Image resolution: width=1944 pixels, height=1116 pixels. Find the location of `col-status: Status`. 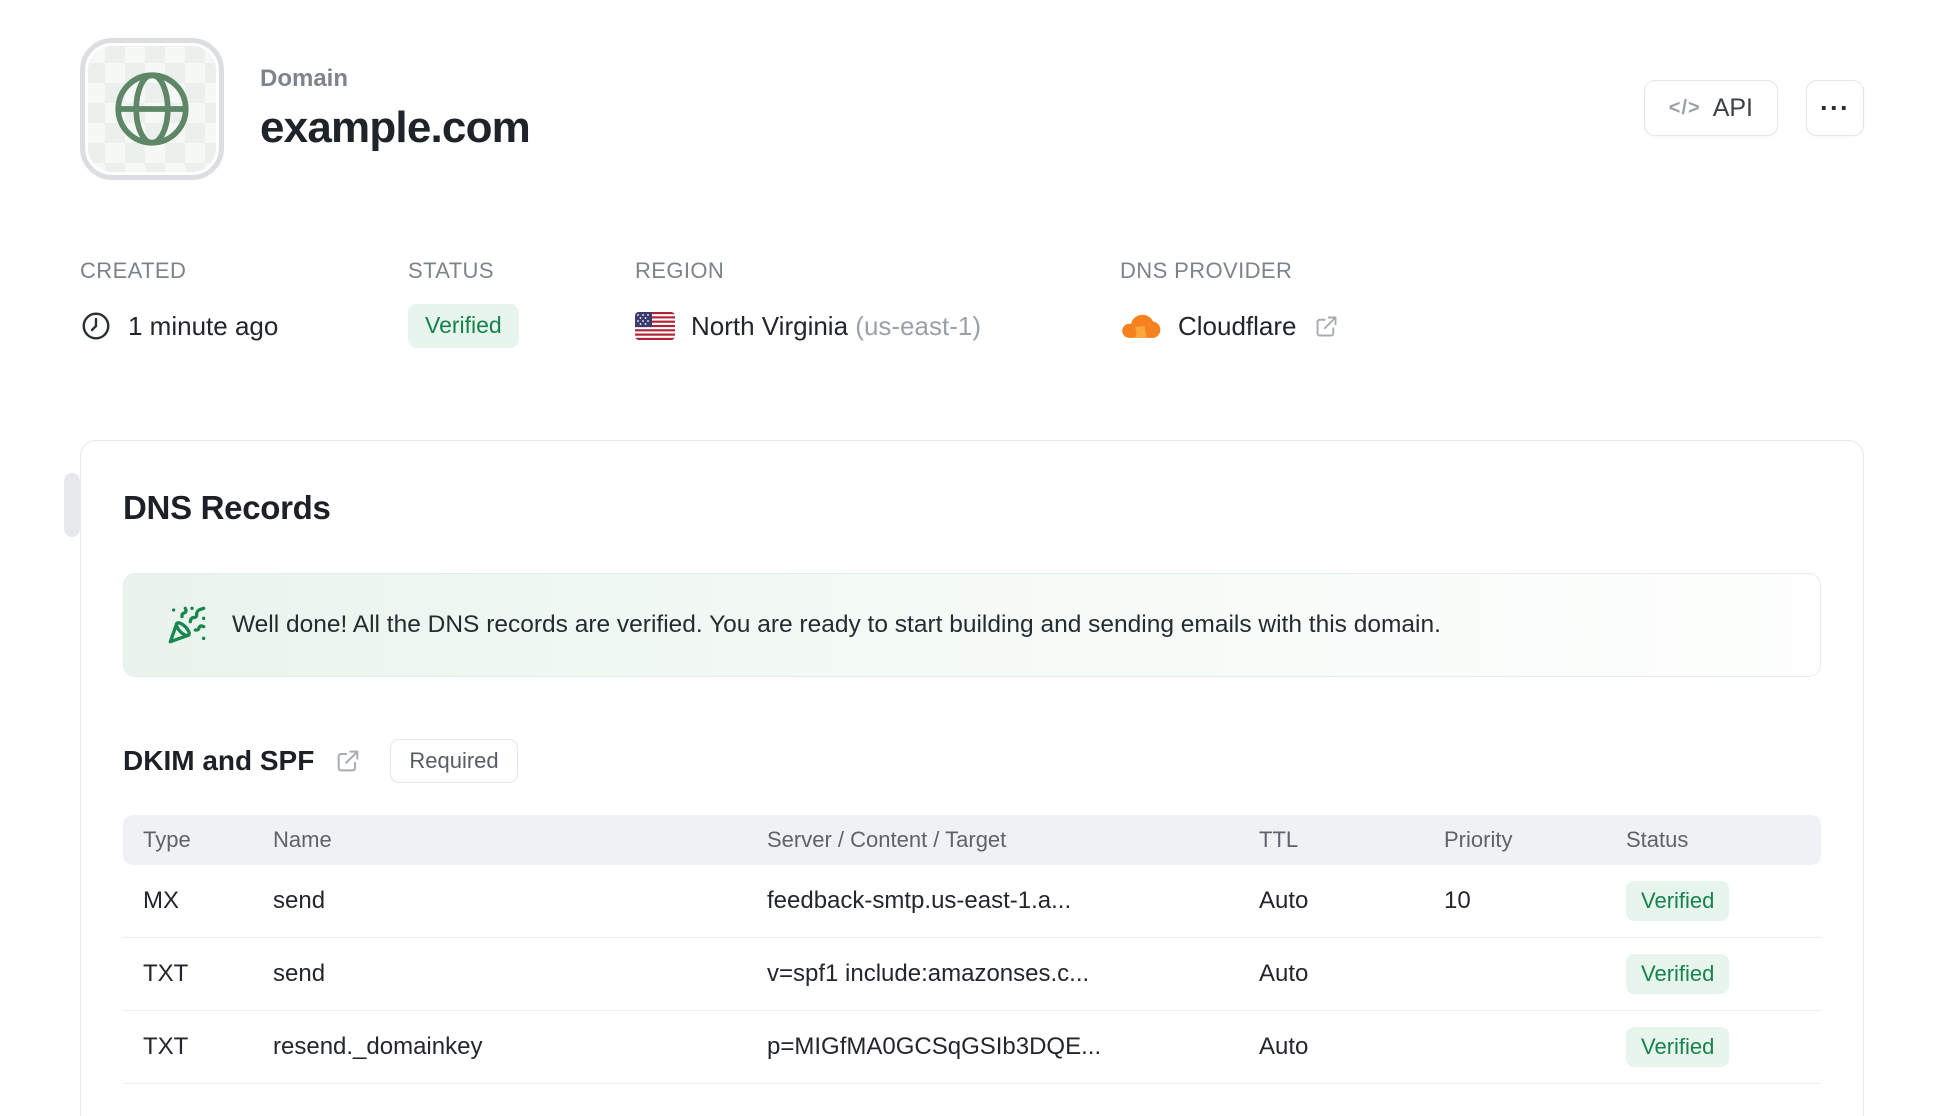

col-status: Status is located at coordinates (1657, 839).